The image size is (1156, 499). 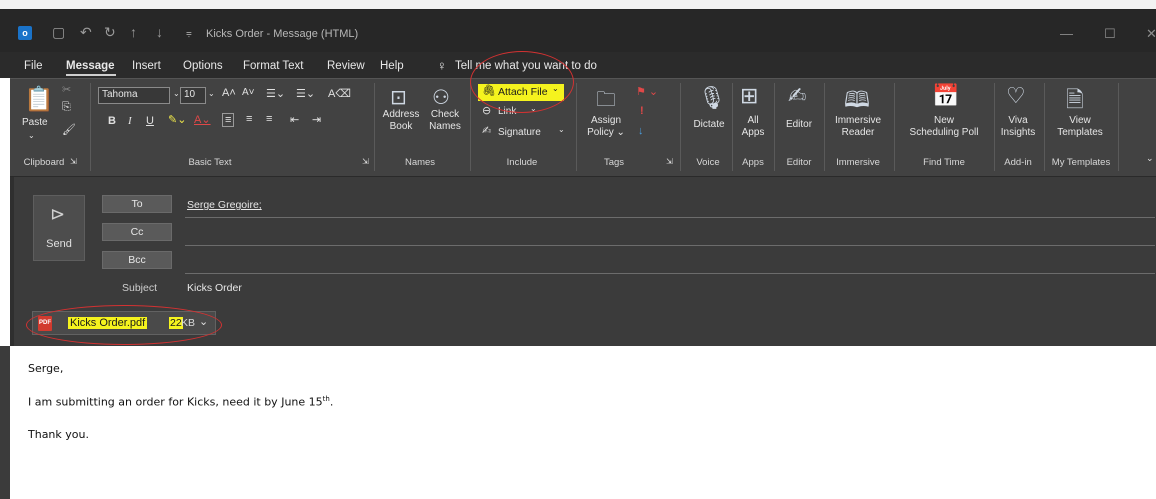 What do you see at coordinates (858, 127) in the screenshot?
I see `immersive-reader-button: Immersive Reader` at bounding box center [858, 127].